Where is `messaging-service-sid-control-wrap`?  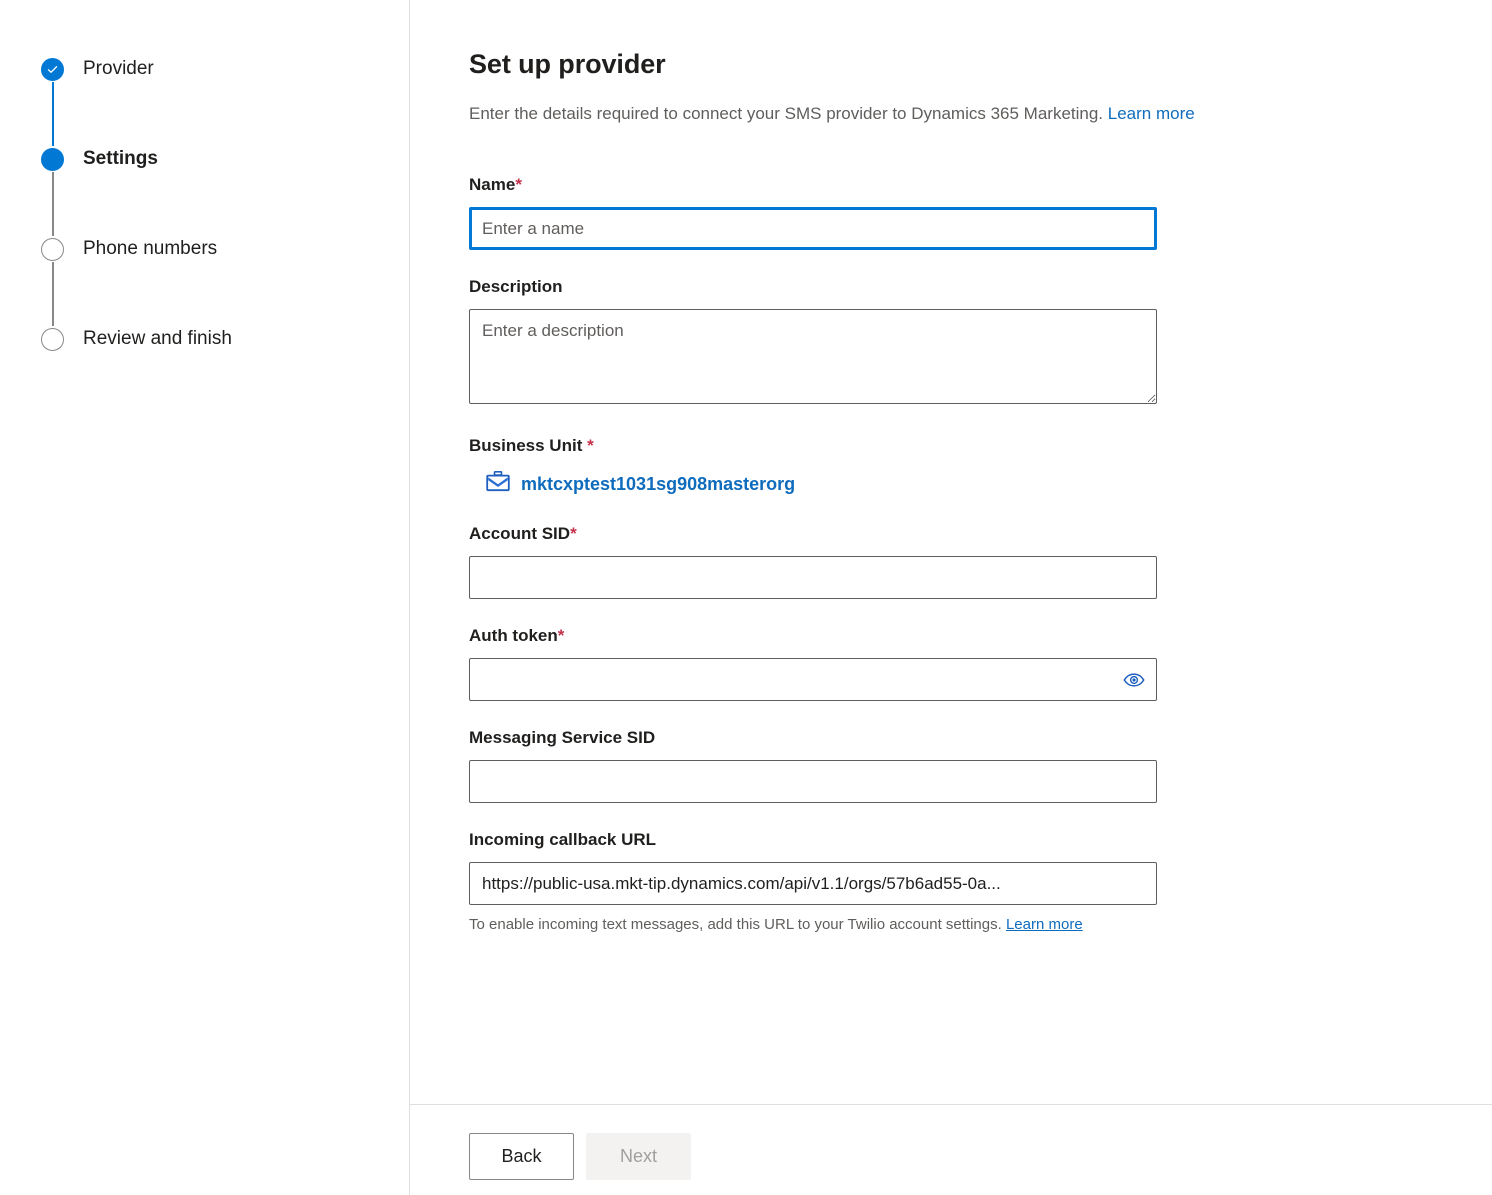 messaging-service-sid-control-wrap is located at coordinates (813, 781).